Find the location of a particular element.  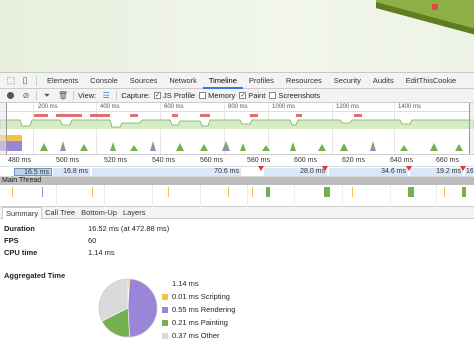

ruler-tick: 540 ms is located at coordinates (163, 160).